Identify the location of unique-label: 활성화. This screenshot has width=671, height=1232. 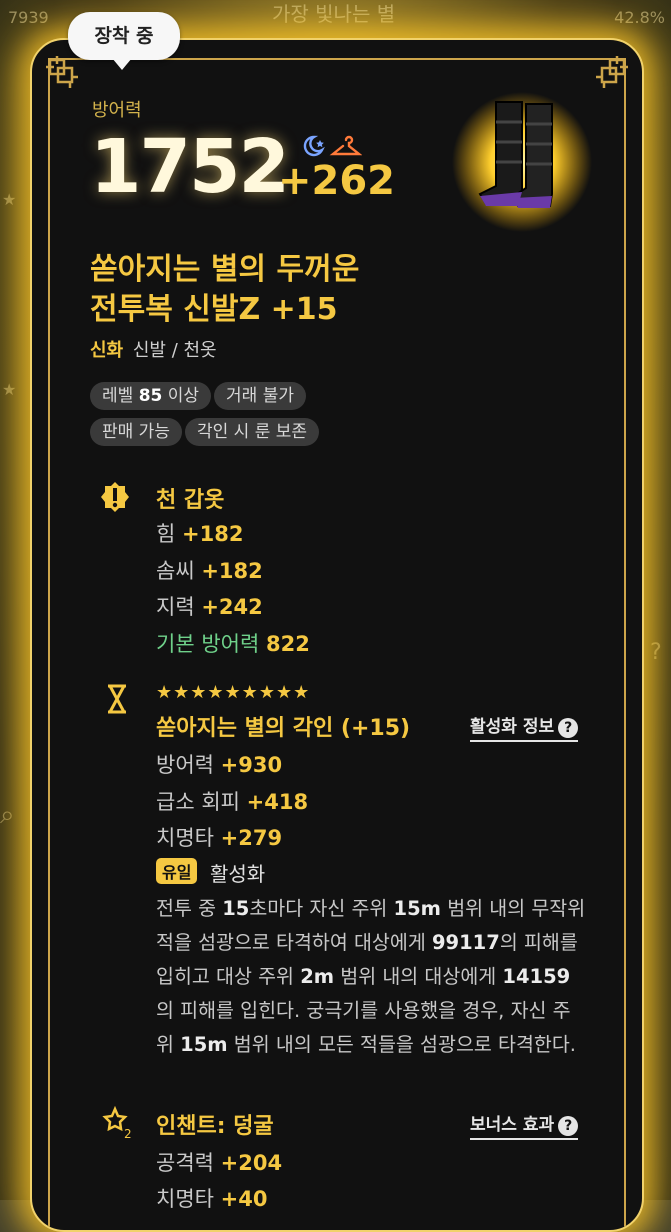
(238, 874).